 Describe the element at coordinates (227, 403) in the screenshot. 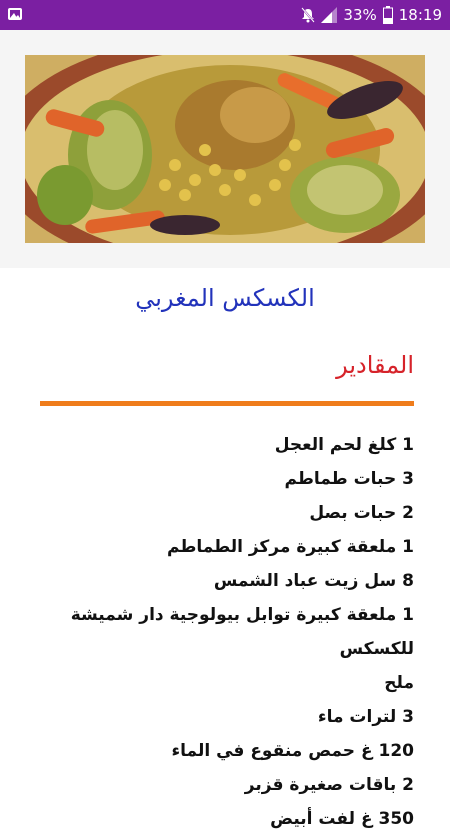

I see `section-divider` at that location.